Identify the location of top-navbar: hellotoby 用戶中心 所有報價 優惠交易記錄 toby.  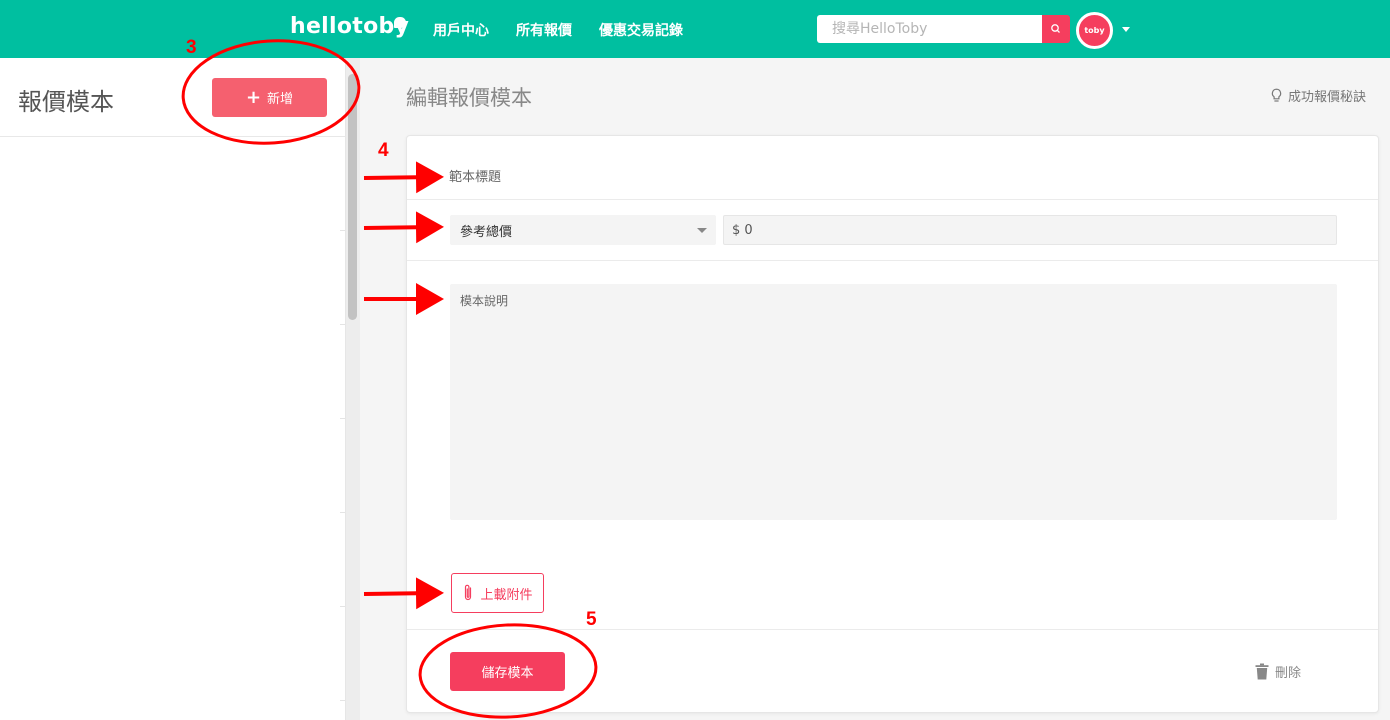
(695, 29).